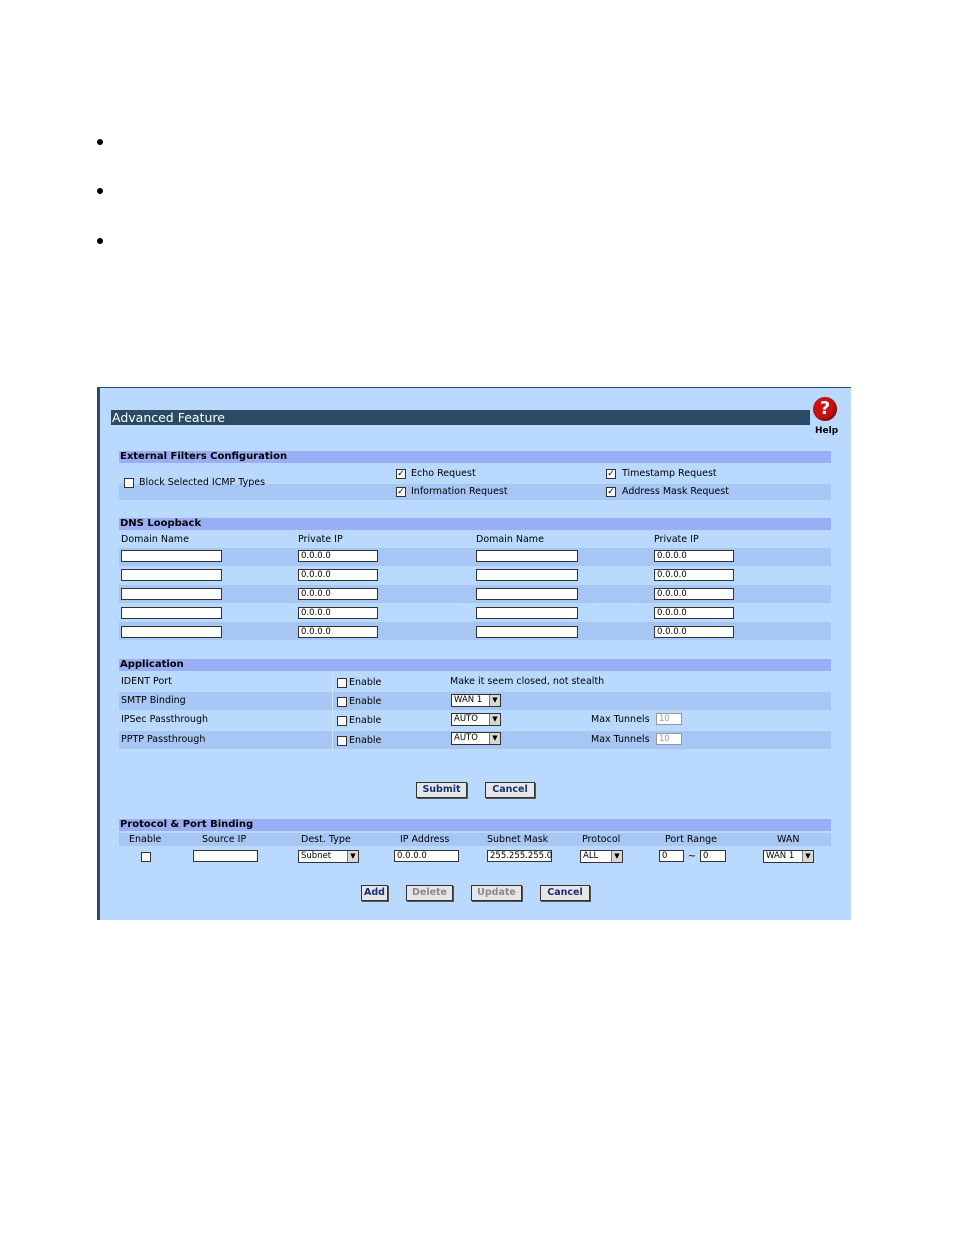  Describe the element at coordinates (611, 474) in the screenshot. I see `timestamp-request-checkbox: ✓` at that location.